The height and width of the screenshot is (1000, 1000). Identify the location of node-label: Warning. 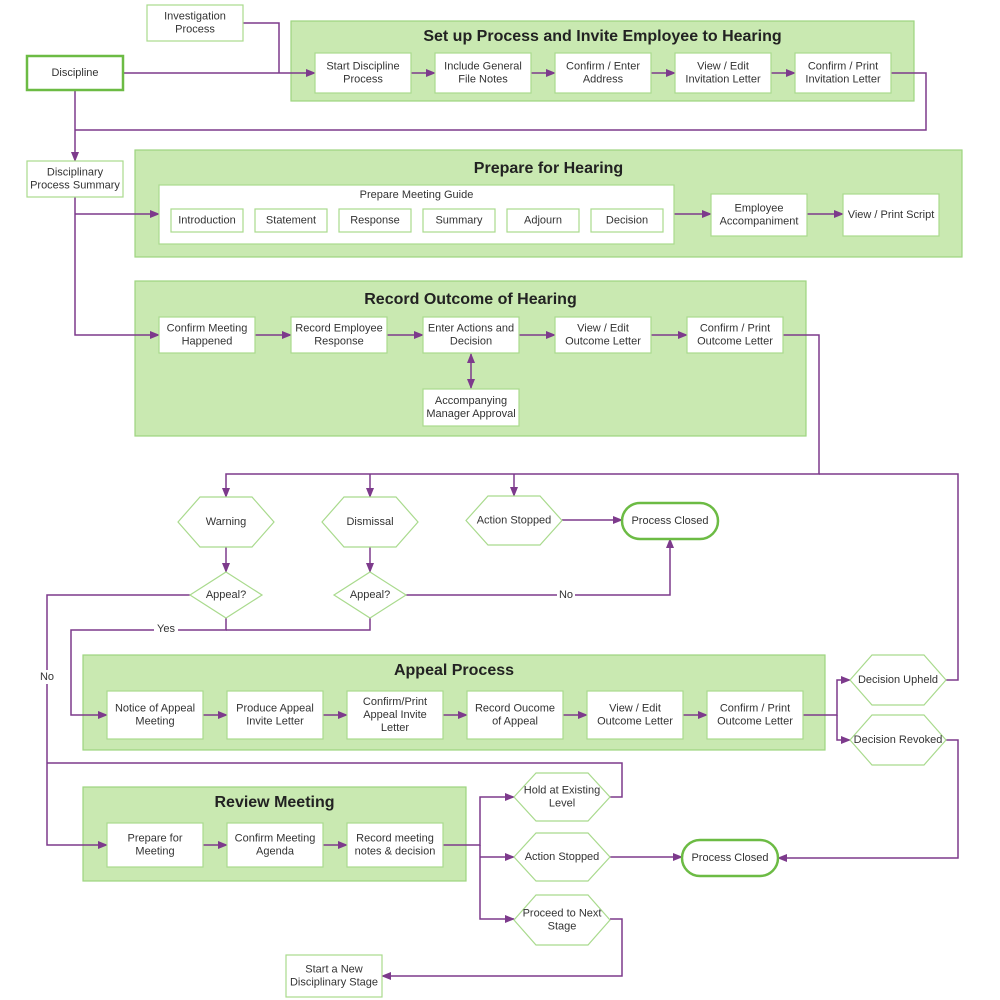
(226, 522).